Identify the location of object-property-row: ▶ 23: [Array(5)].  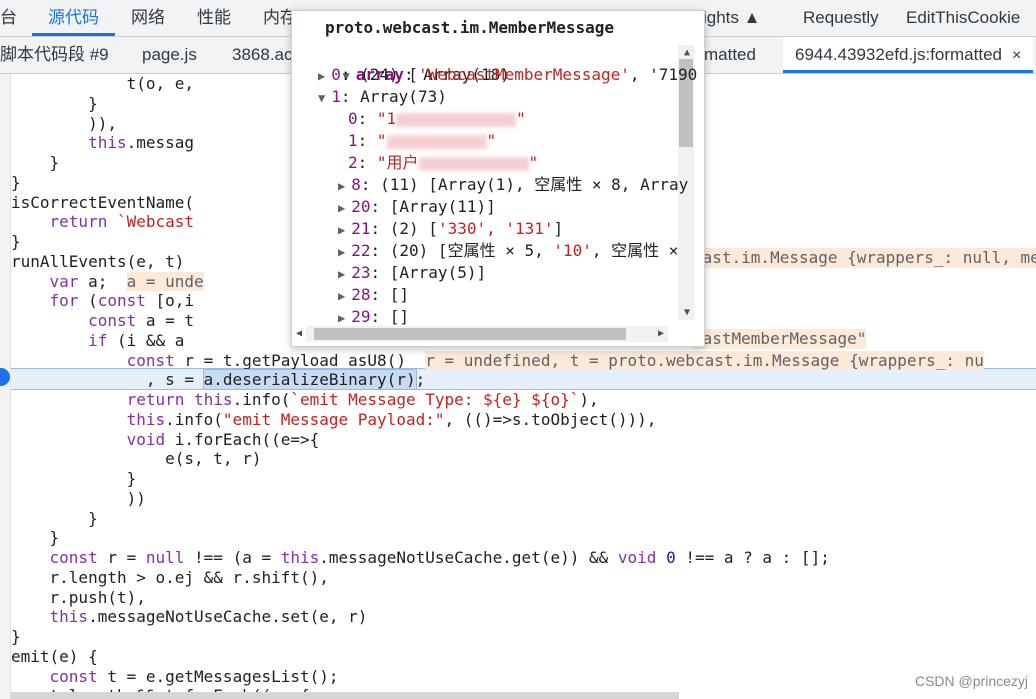
(412, 273).